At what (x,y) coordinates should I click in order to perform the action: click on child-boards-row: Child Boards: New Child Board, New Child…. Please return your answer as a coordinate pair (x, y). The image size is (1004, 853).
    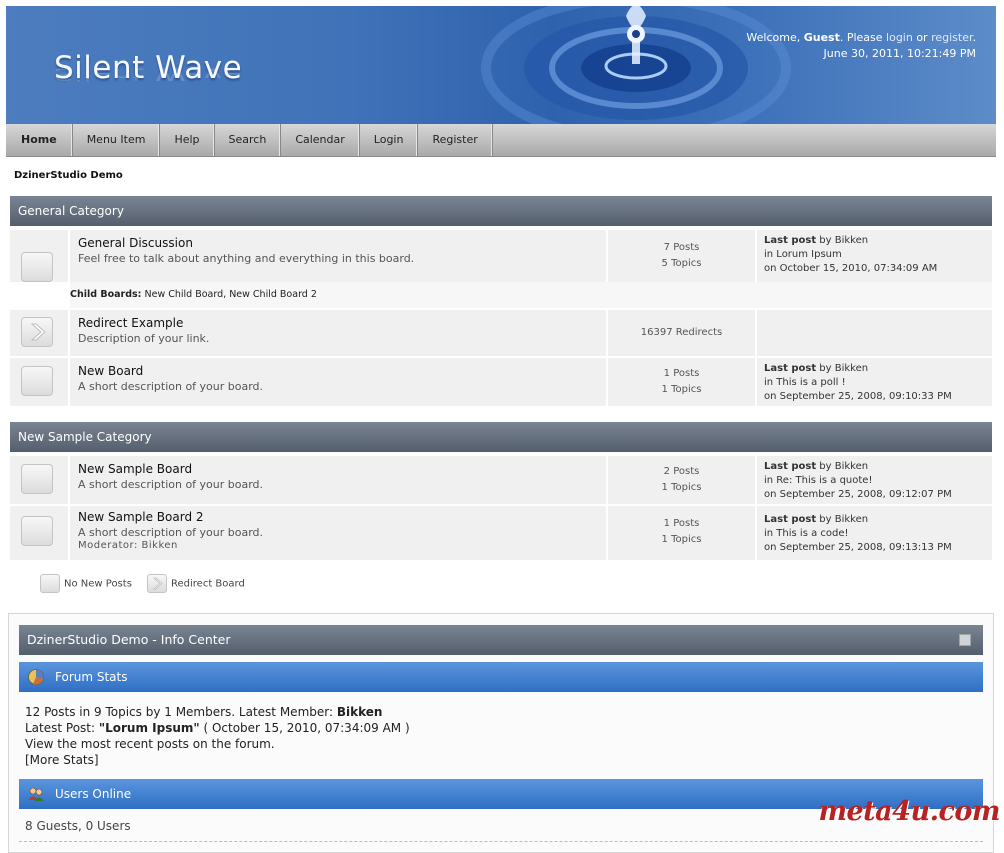
    Looking at the image, I should click on (531, 295).